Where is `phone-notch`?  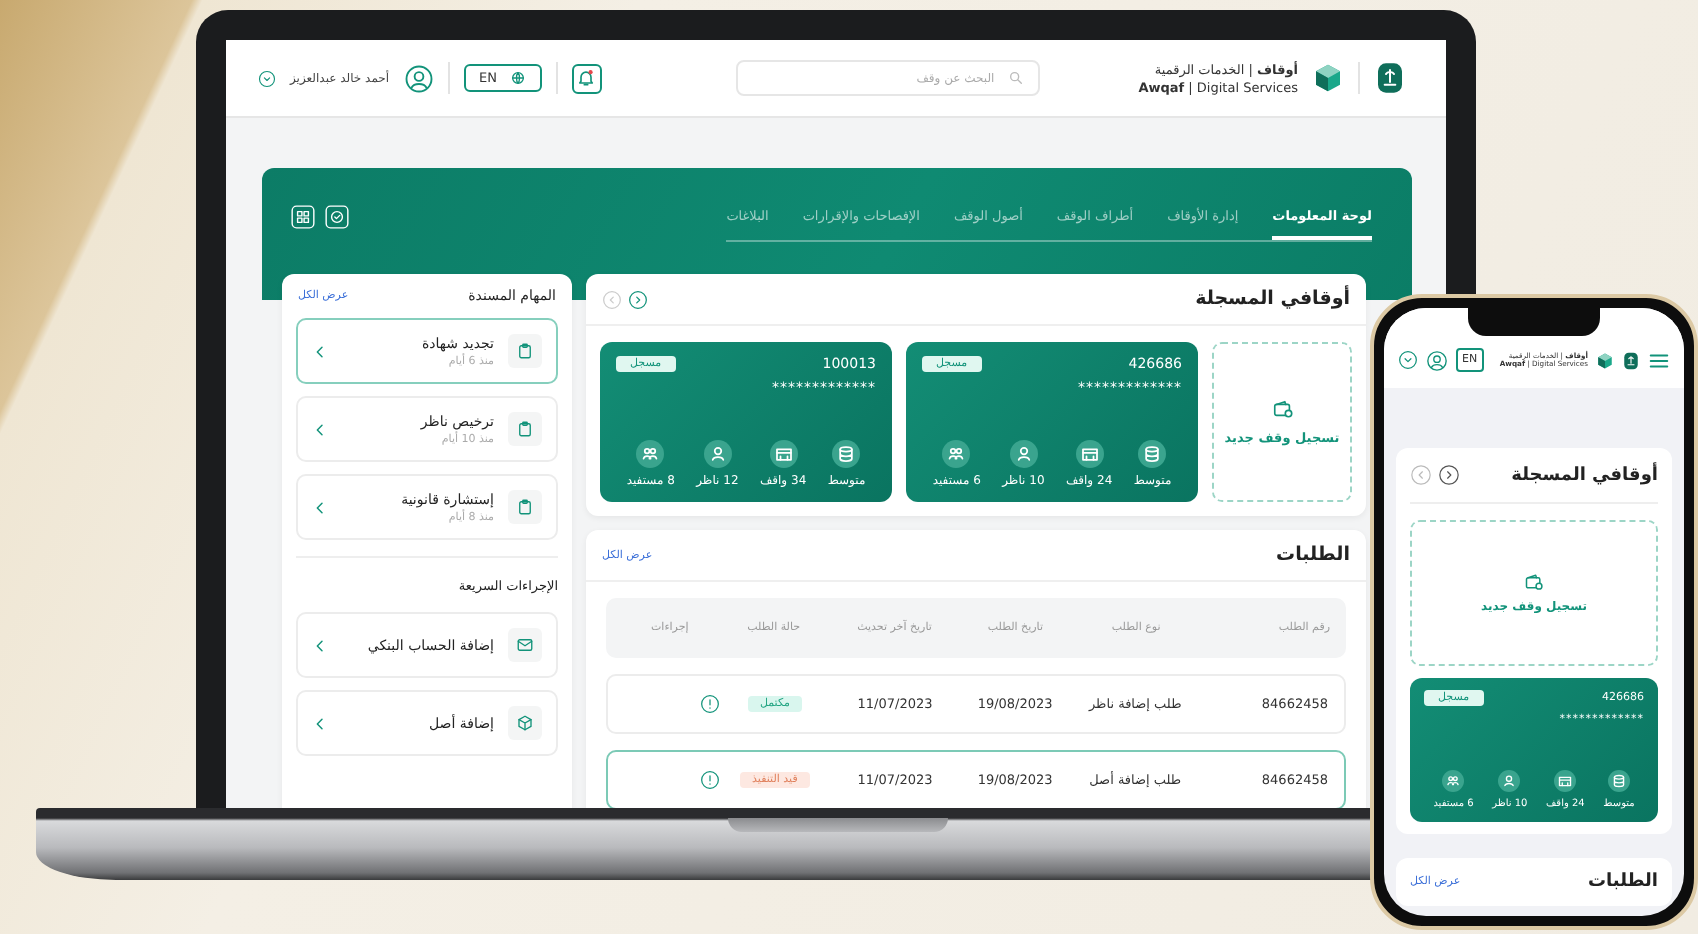
phone-notch is located at coordinates (1534, 322).